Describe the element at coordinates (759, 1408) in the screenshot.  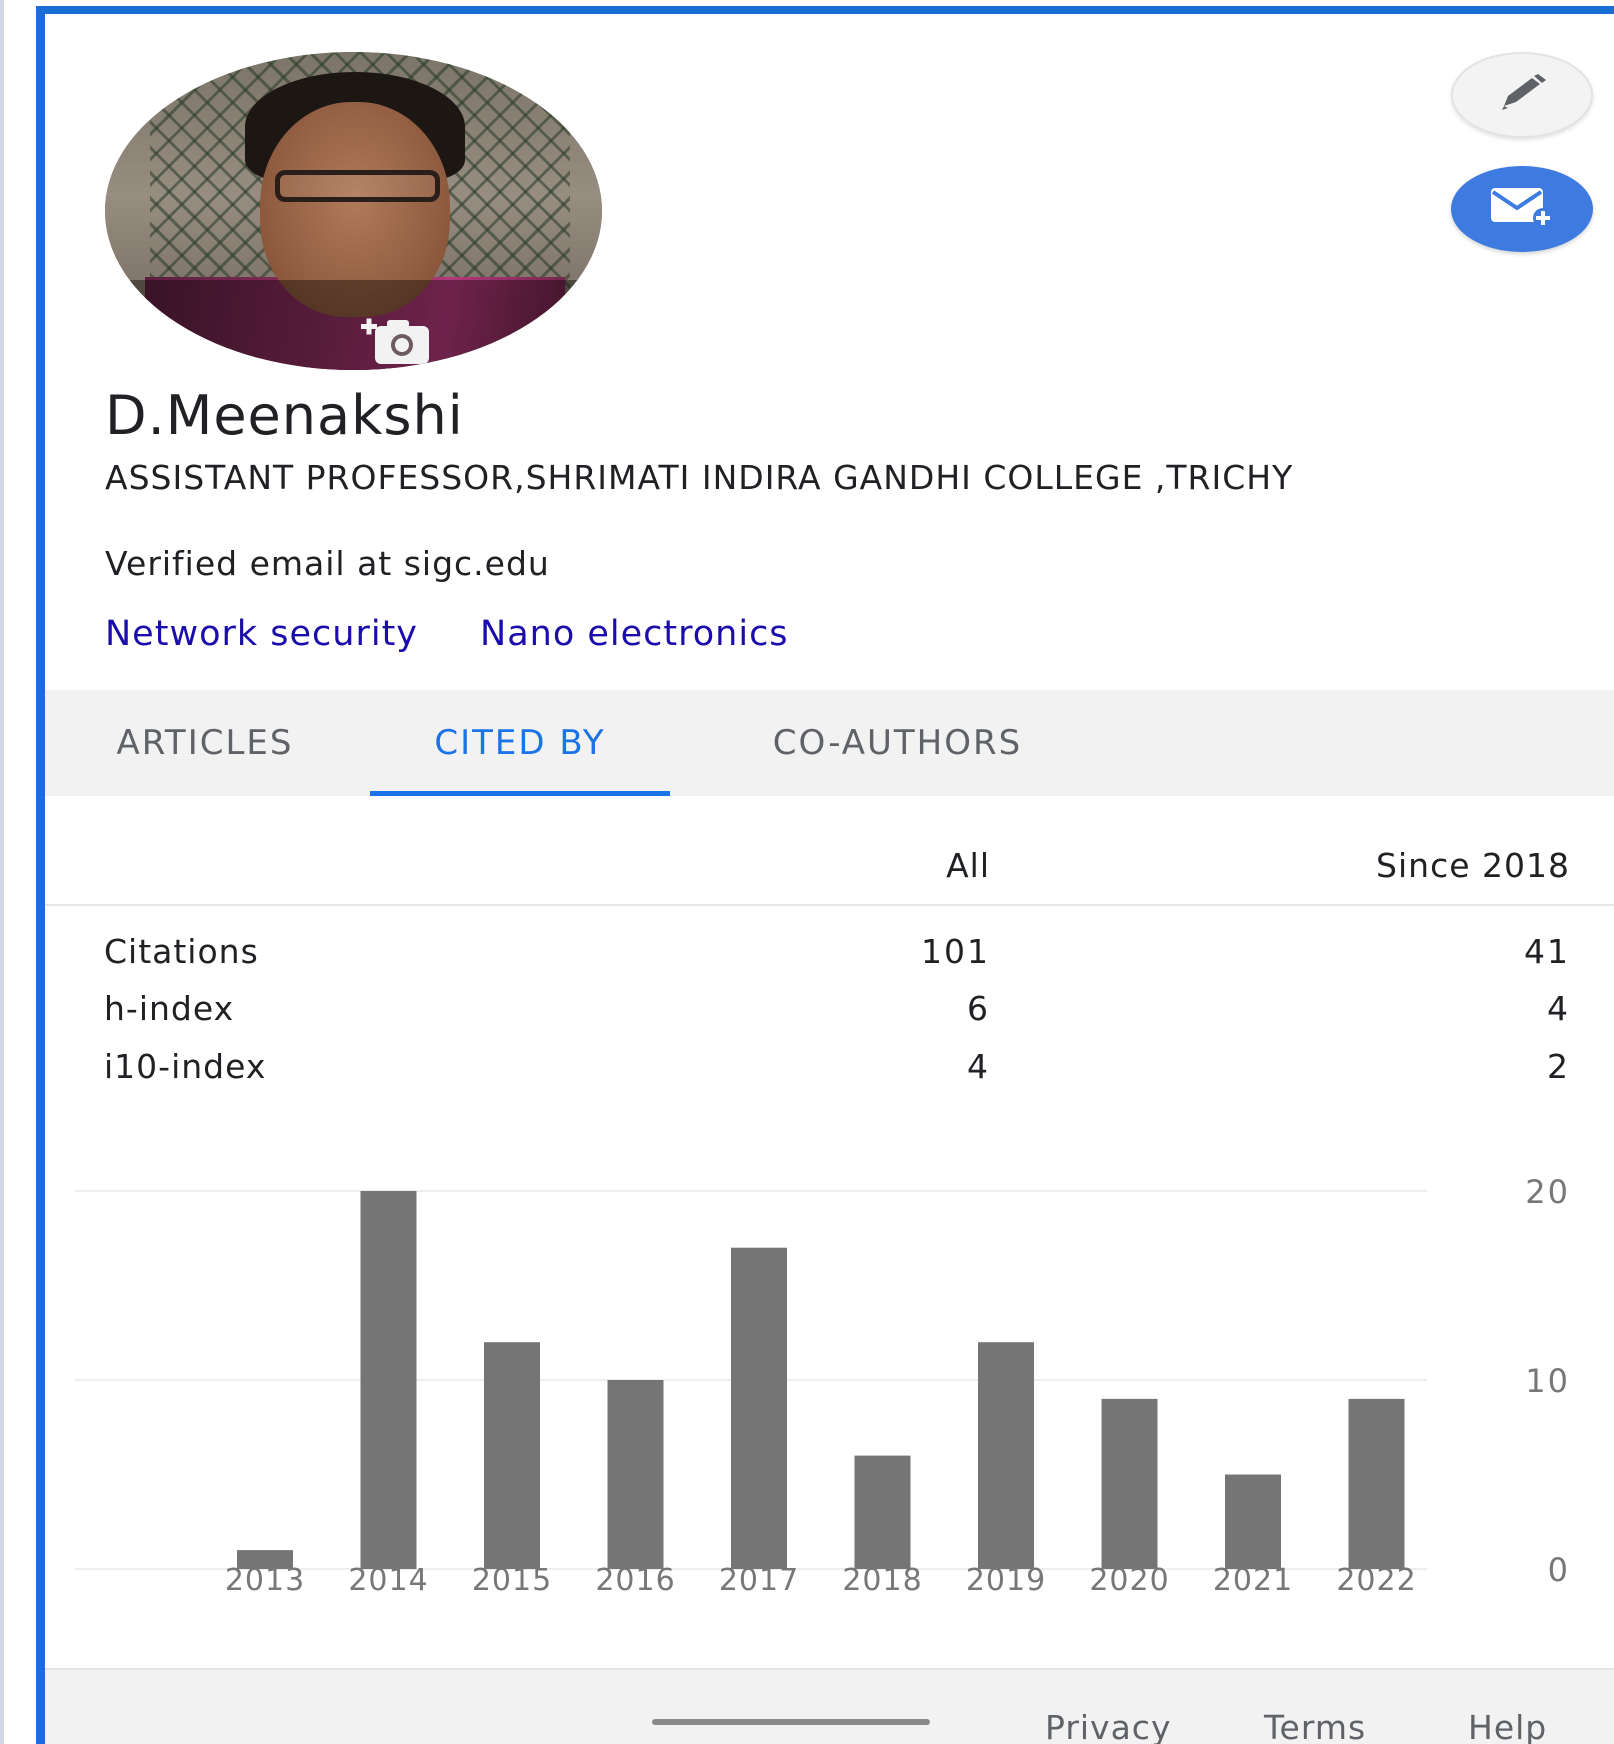
I see `bar-2017` at that location.